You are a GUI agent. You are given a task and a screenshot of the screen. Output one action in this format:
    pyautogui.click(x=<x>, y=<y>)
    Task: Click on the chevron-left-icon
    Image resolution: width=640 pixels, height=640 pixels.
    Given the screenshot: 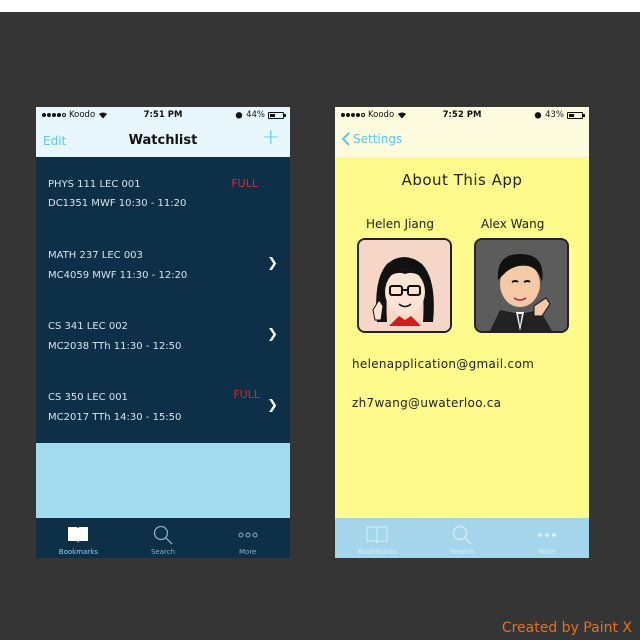 What is the action you would take?
    pyautogui.click(x=345, y=139)
    